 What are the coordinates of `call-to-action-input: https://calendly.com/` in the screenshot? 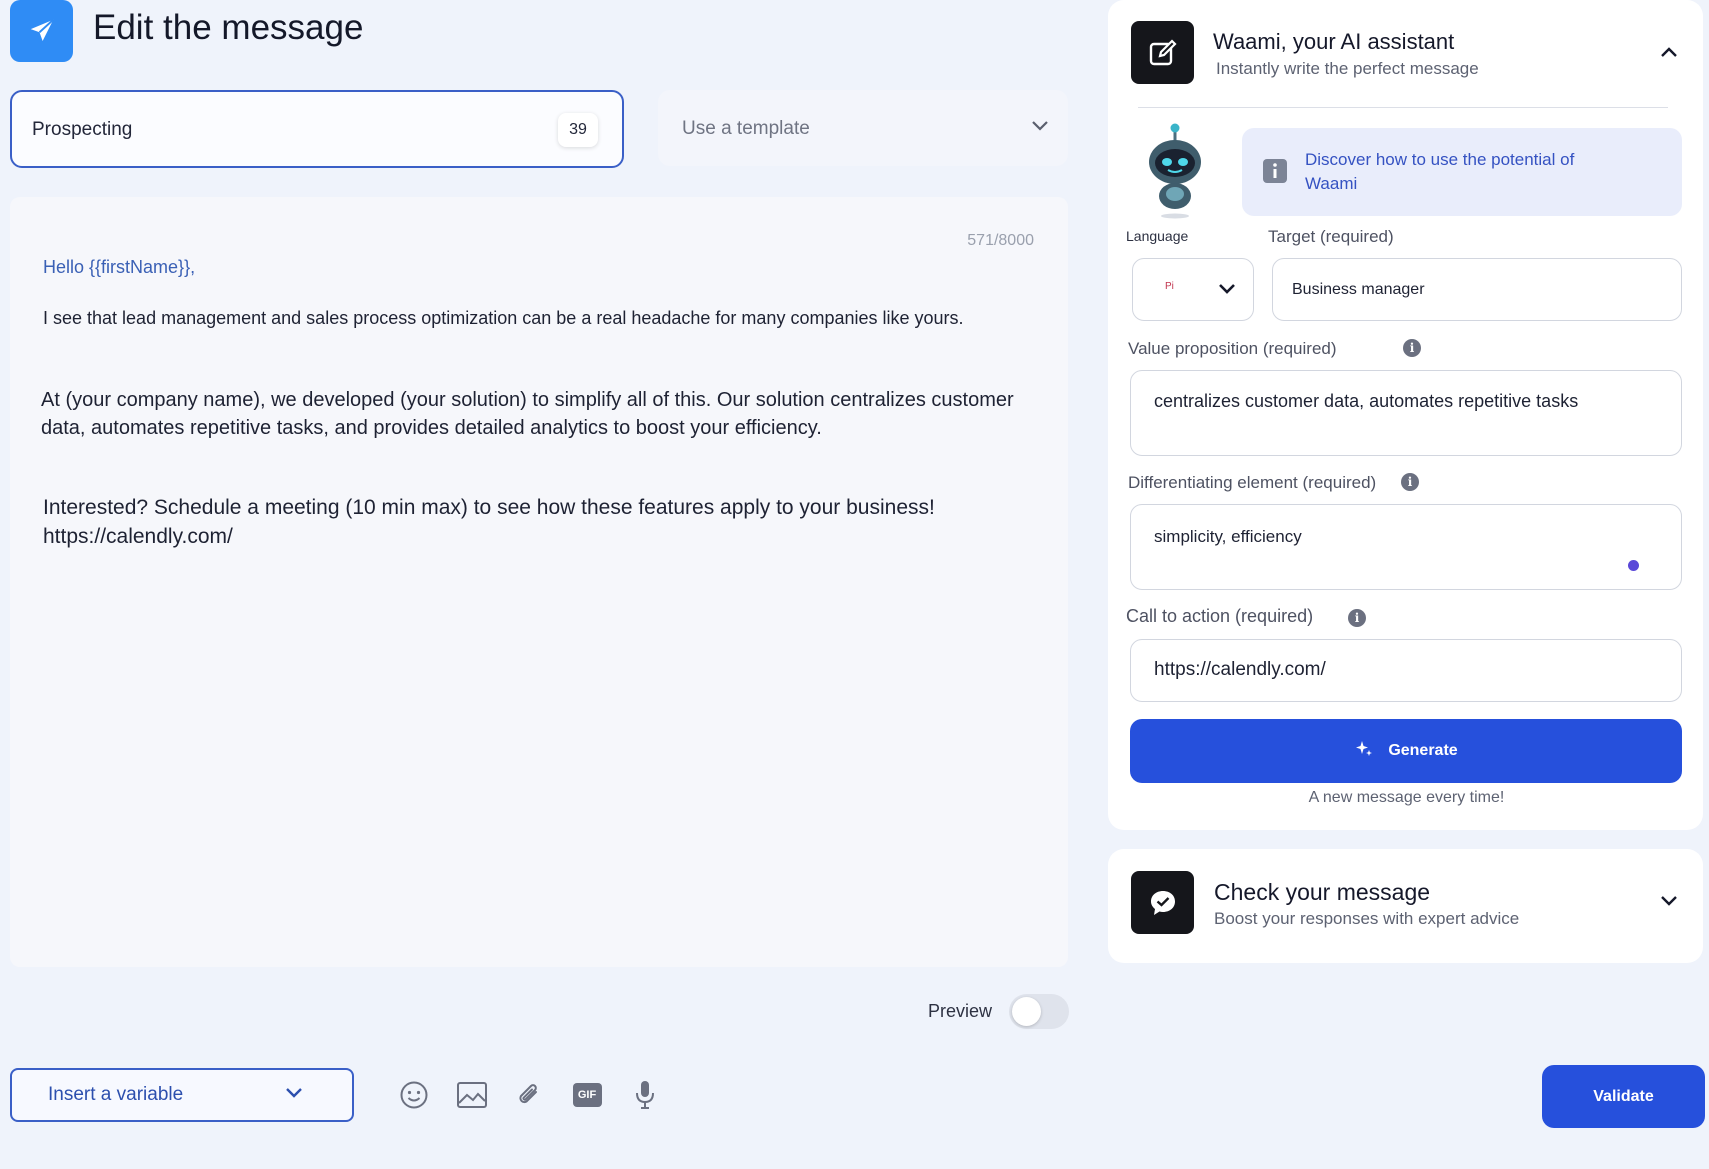 It's located at (1406, 670).